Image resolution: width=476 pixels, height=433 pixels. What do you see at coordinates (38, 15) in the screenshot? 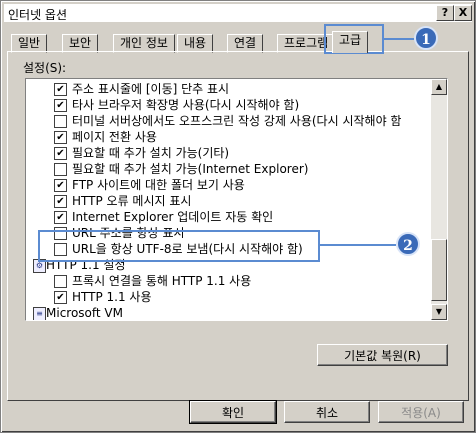
I see `window-title: 인터넷 옵션` at bounding box center [38, 15].